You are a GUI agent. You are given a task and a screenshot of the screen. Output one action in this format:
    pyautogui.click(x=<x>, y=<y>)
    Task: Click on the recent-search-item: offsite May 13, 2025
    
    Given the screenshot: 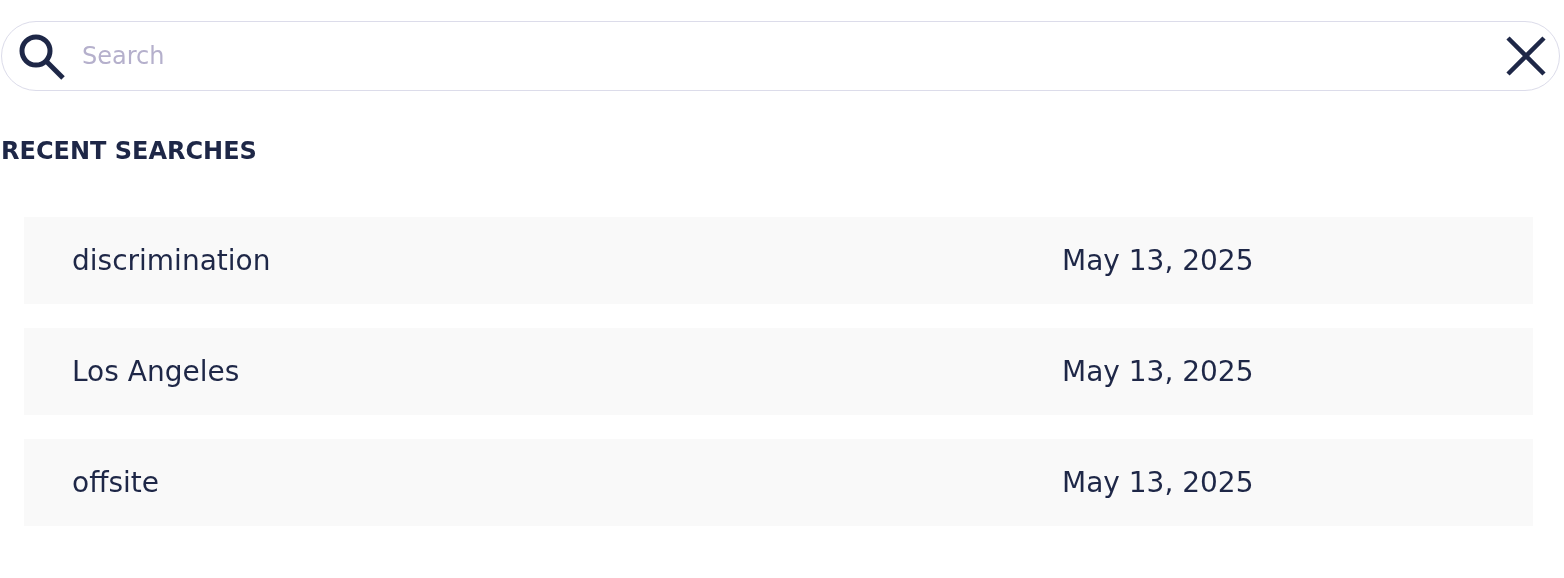 What is the action you would take?
    pyautogui.click(x=778, y=482)
    